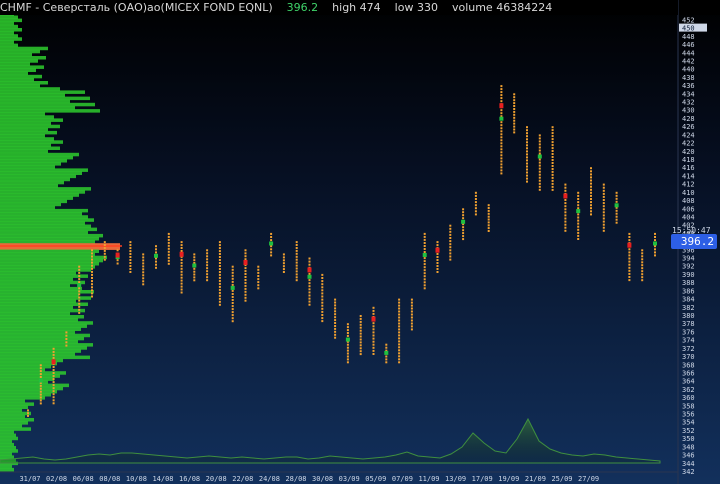 This screenshot has height=484, width=720. What do you see at coordinates (688, 398) in the screenshot?
I see `price-tick-label: 360` at bounding box center [688, 398].